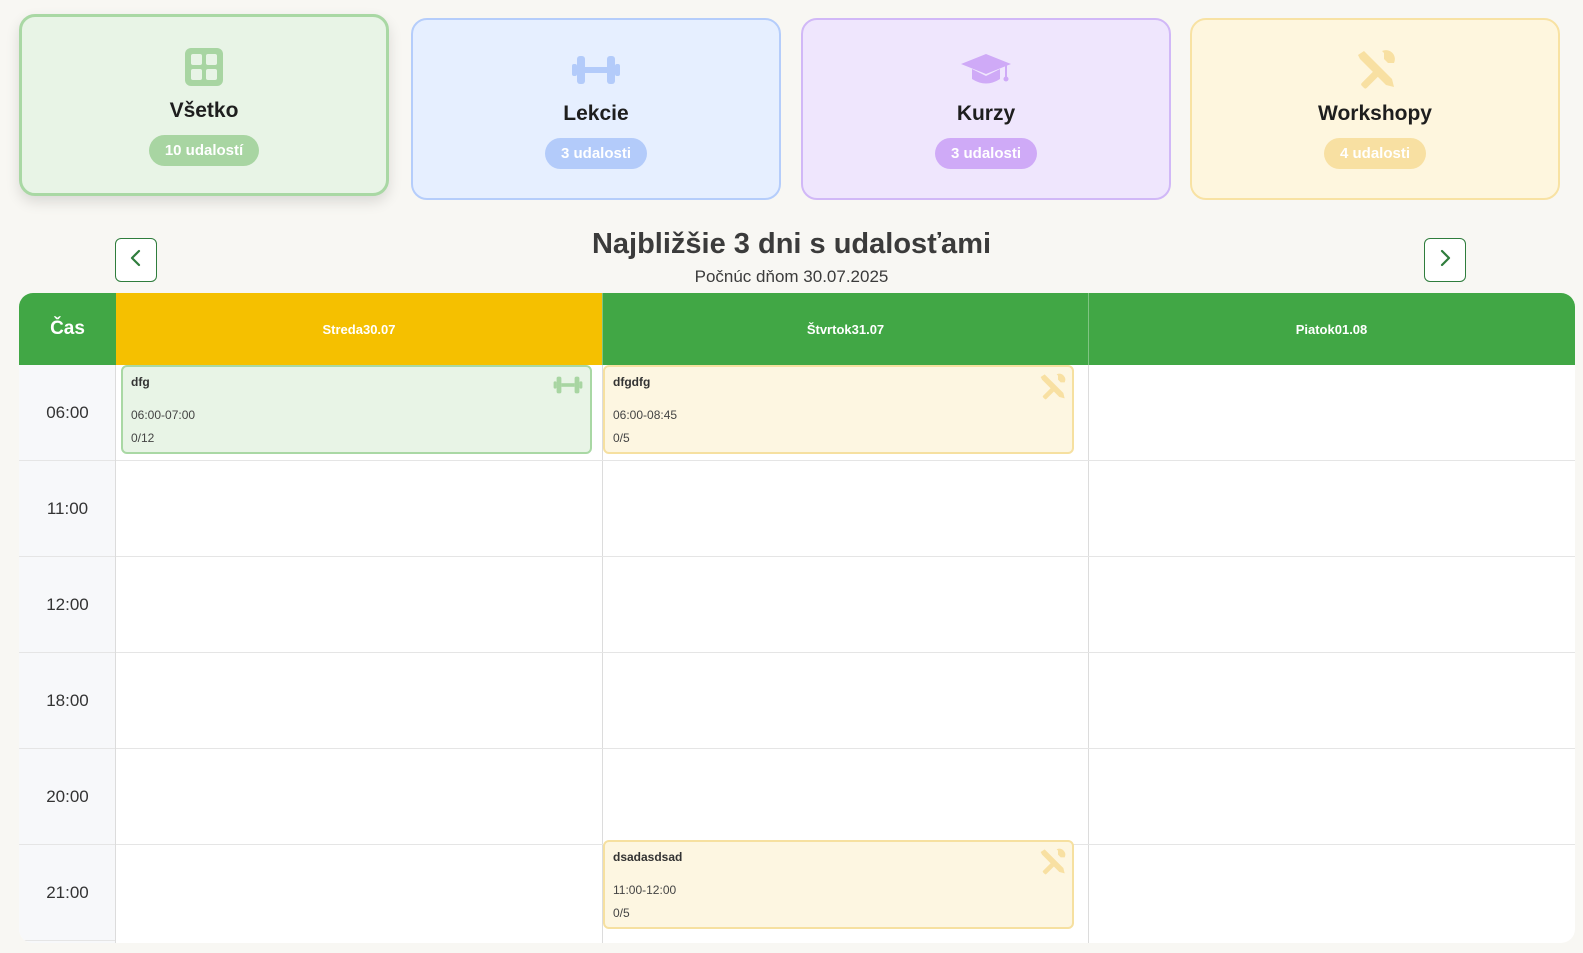 This screenshot has height=953, width=1583. What do you see at coordinates (67, 797) in the screenshot?
I see `time-slot-label: 20:00` at bounding box center [67, 797].